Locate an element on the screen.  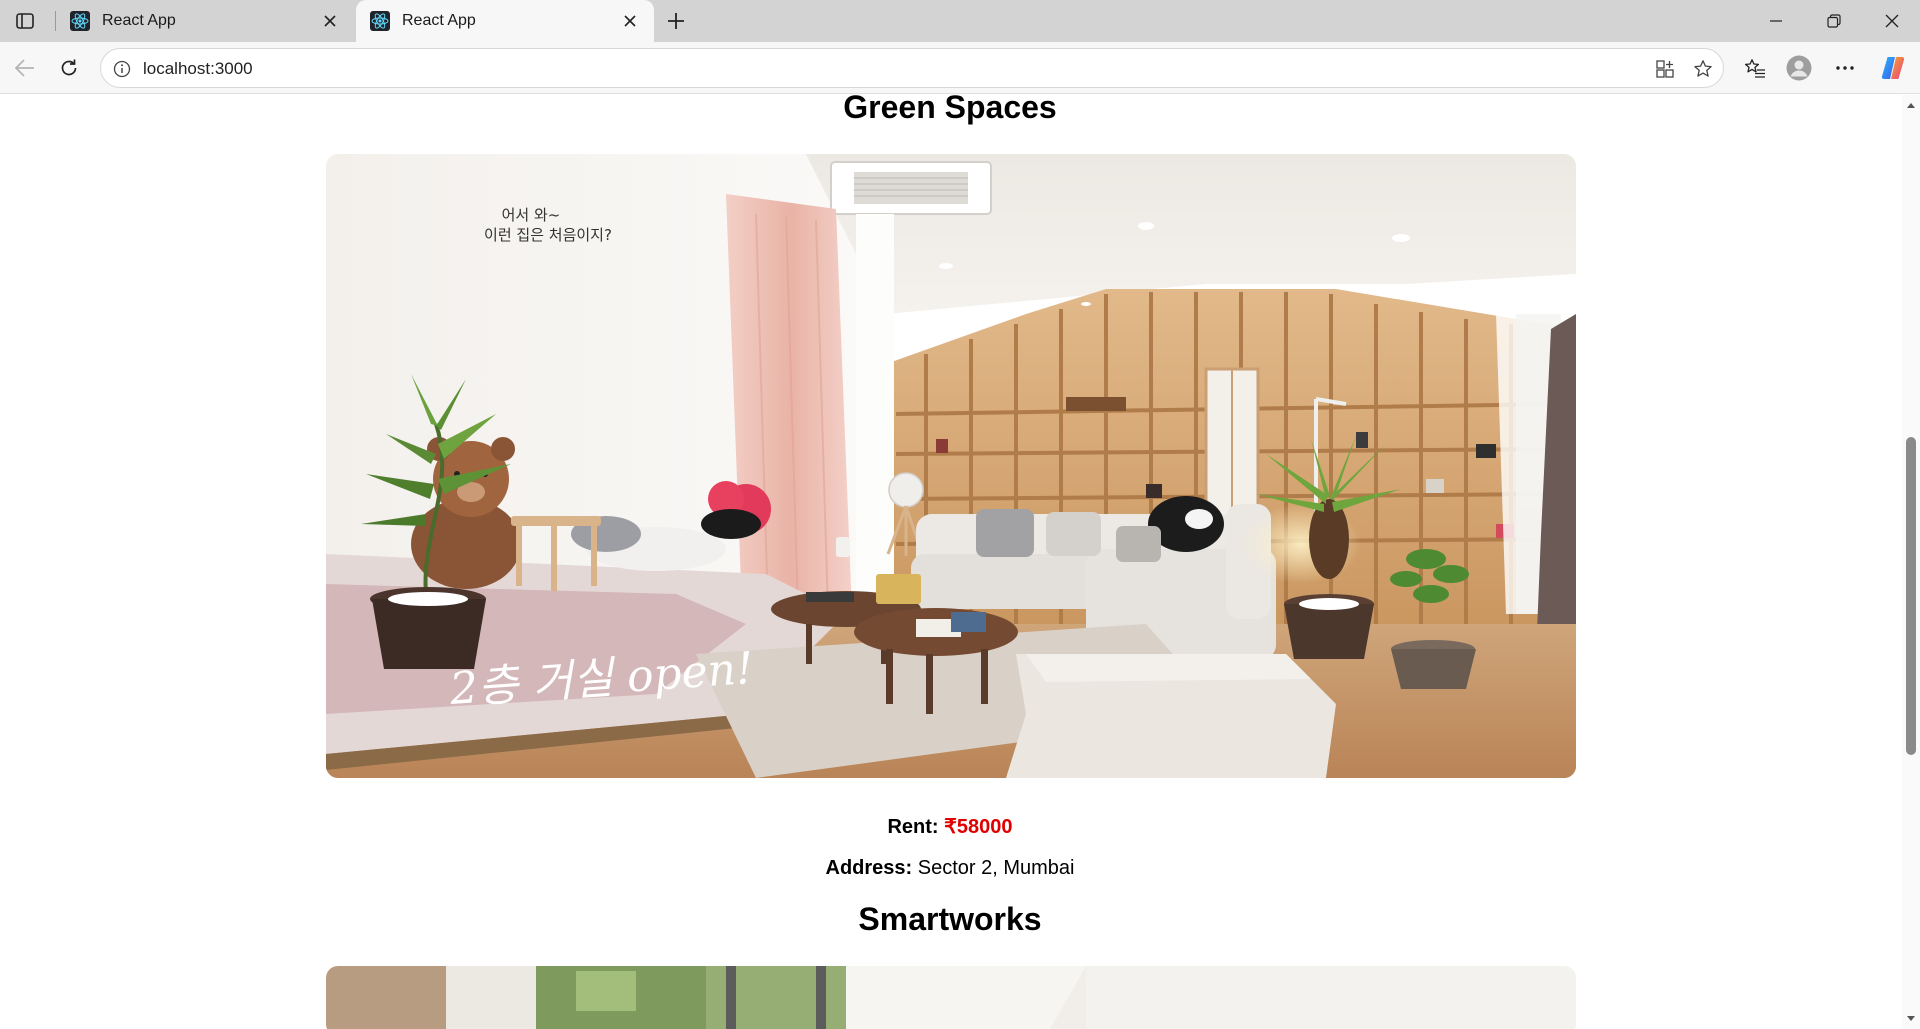
restore-icon is located at coordinates (1834, 21).